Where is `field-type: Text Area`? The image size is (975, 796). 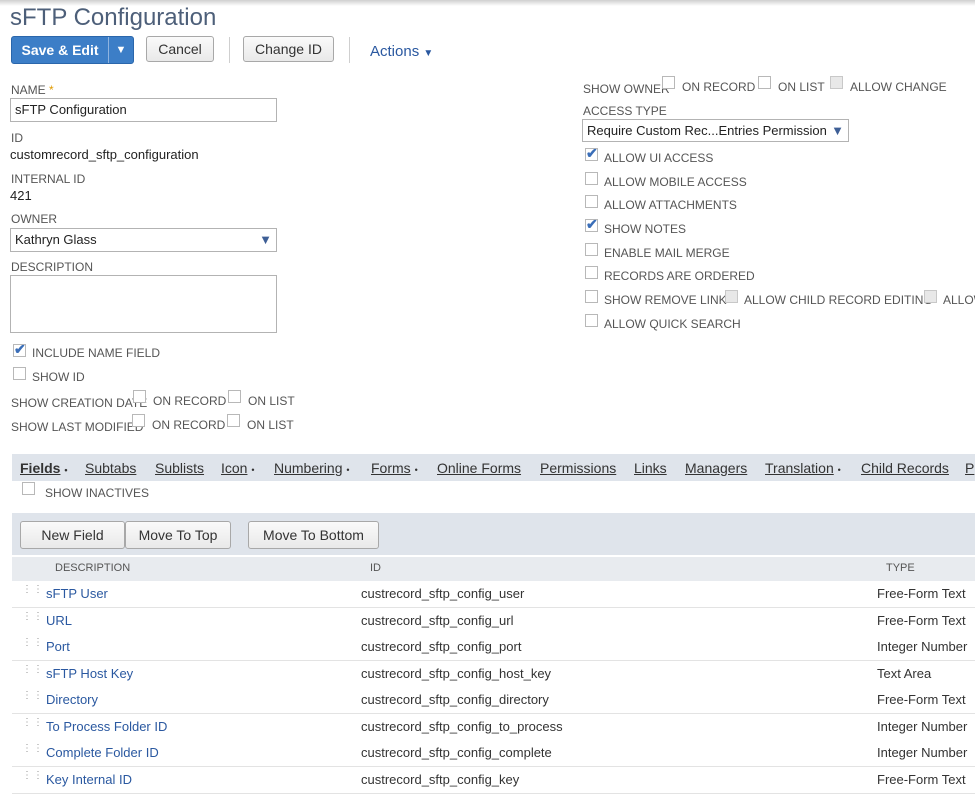
field-type: Text Area is located at coordinates (904, 673).